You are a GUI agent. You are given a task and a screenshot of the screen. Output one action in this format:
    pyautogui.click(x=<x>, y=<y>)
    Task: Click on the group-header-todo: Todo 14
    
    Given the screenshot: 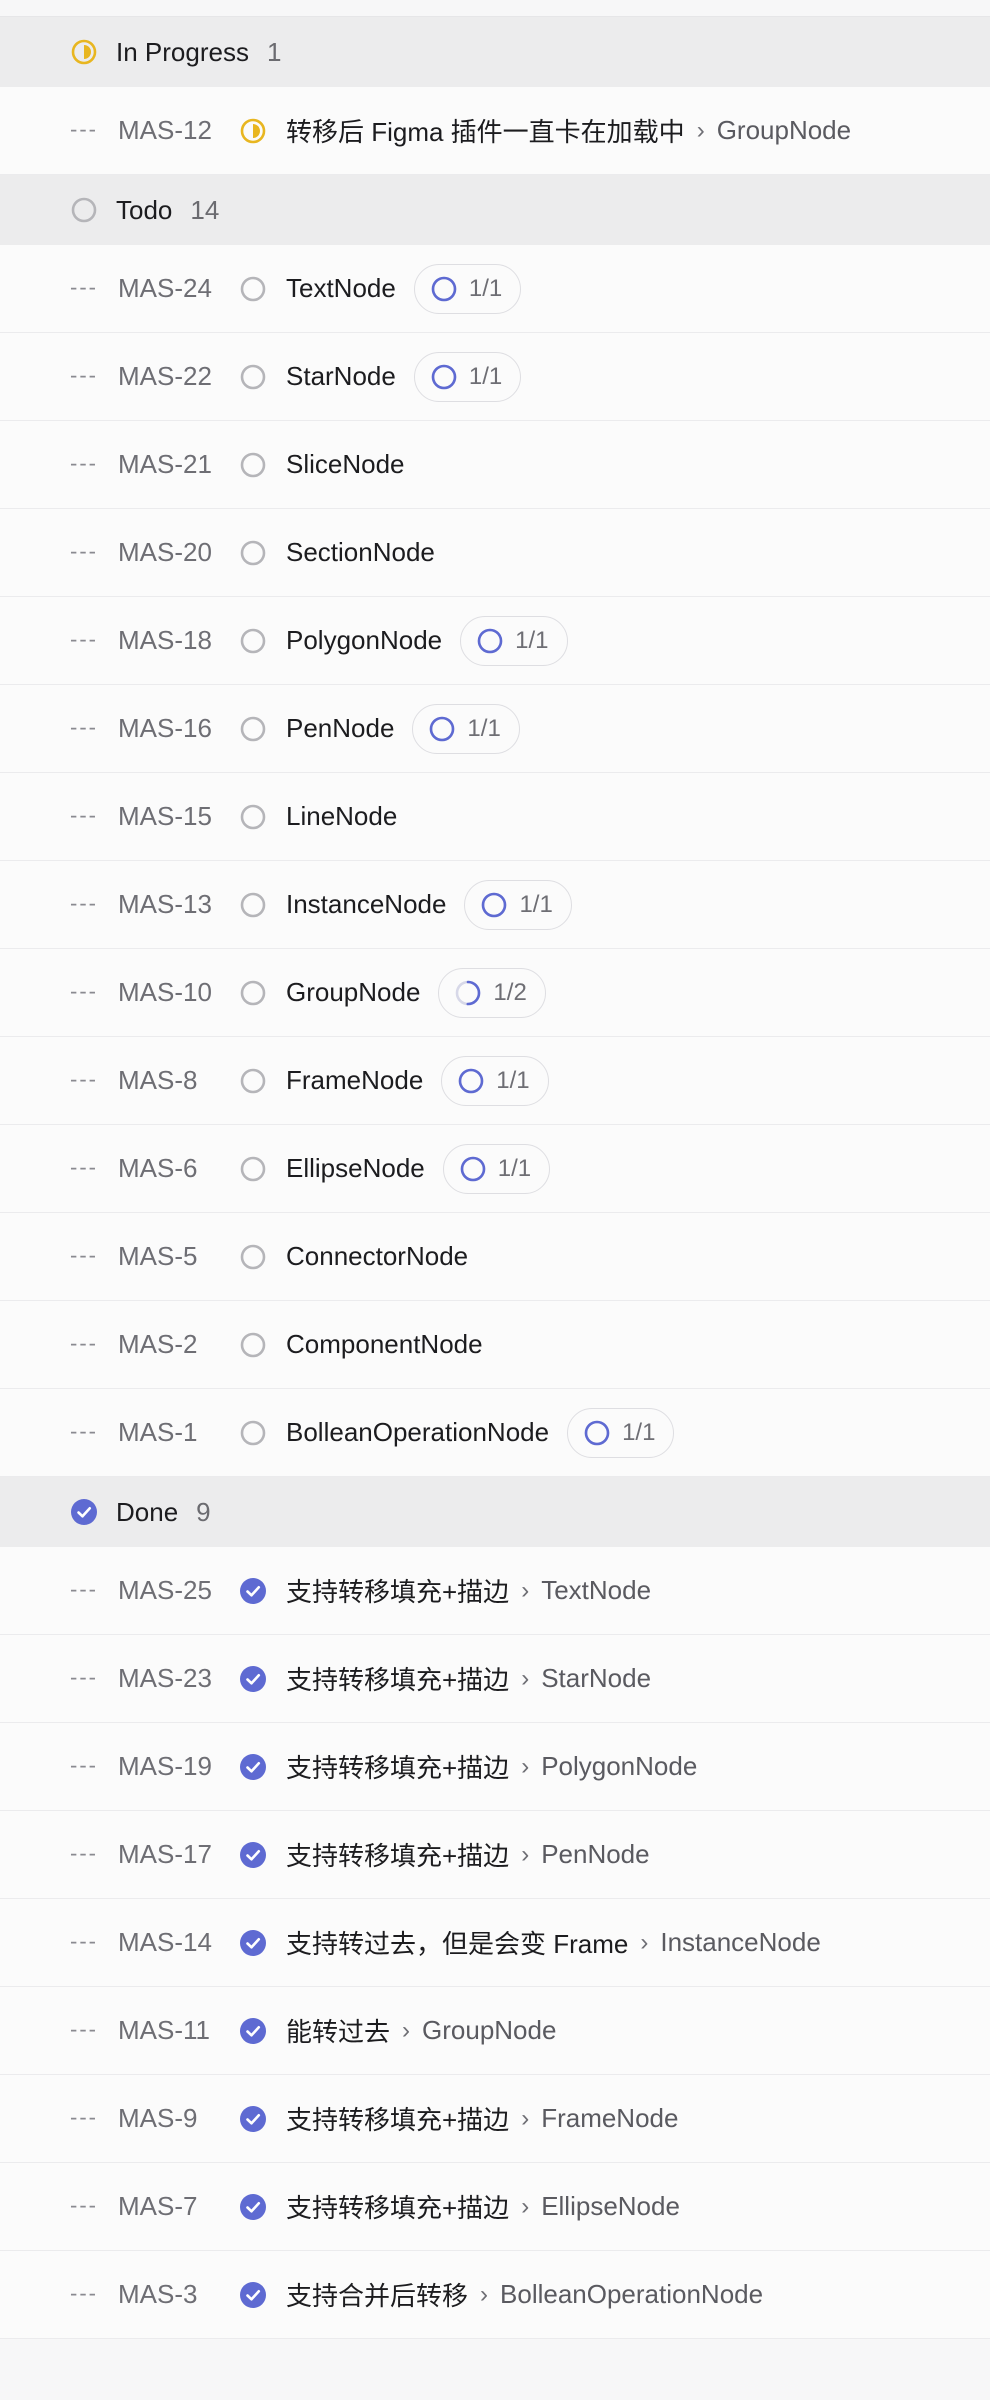 What is the action you would take?
    pyautogui.click(x=495, y=210)
    